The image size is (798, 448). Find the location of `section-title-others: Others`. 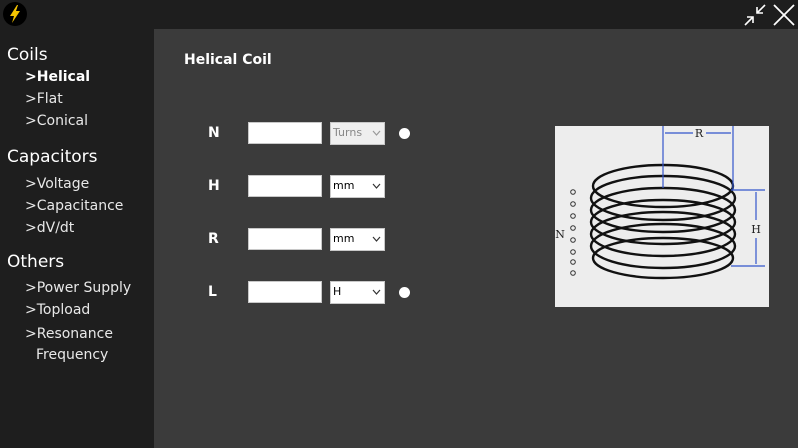

section-title-others: Others is located at coordinates (36, 262).